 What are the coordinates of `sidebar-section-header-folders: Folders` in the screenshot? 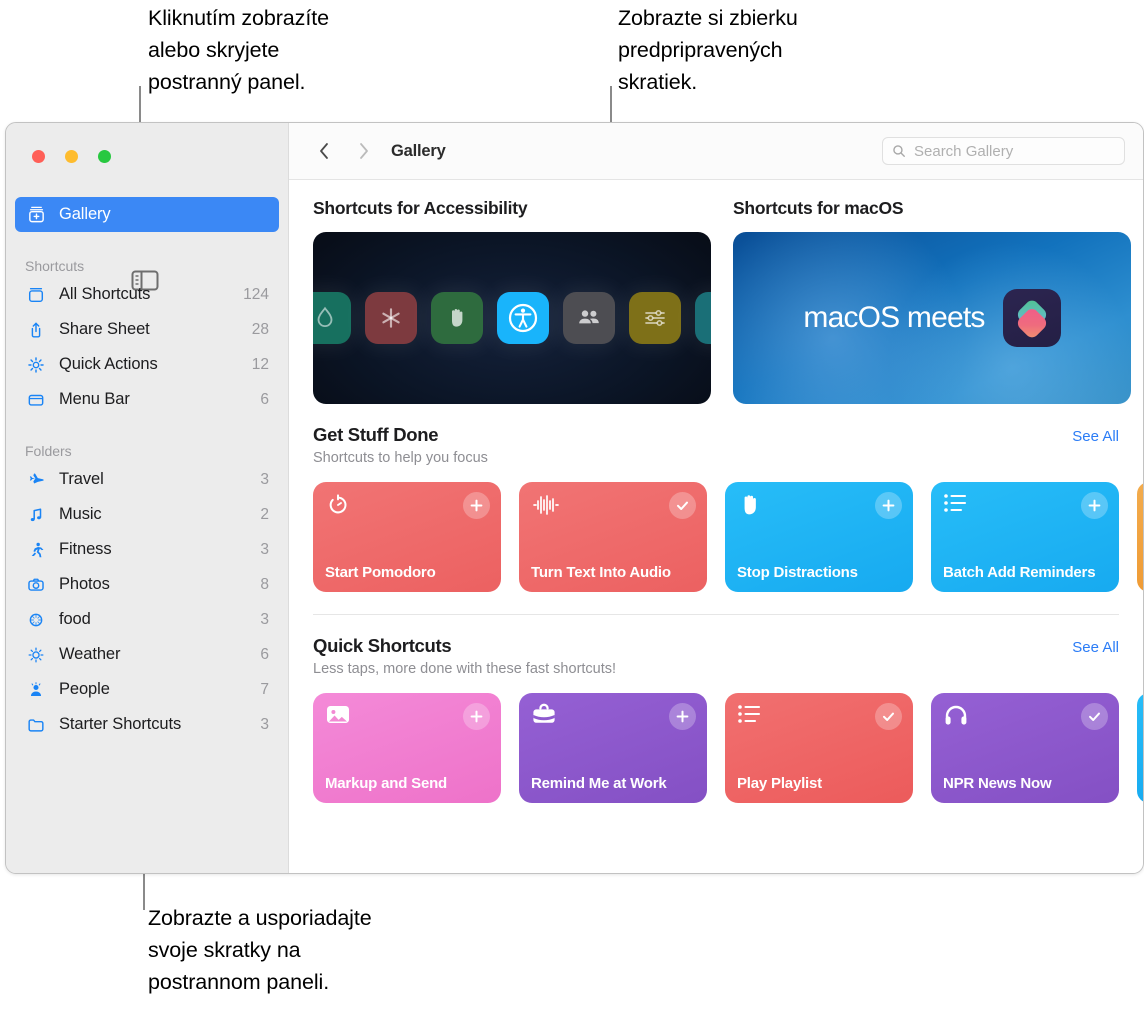 It's located at (48, 451).